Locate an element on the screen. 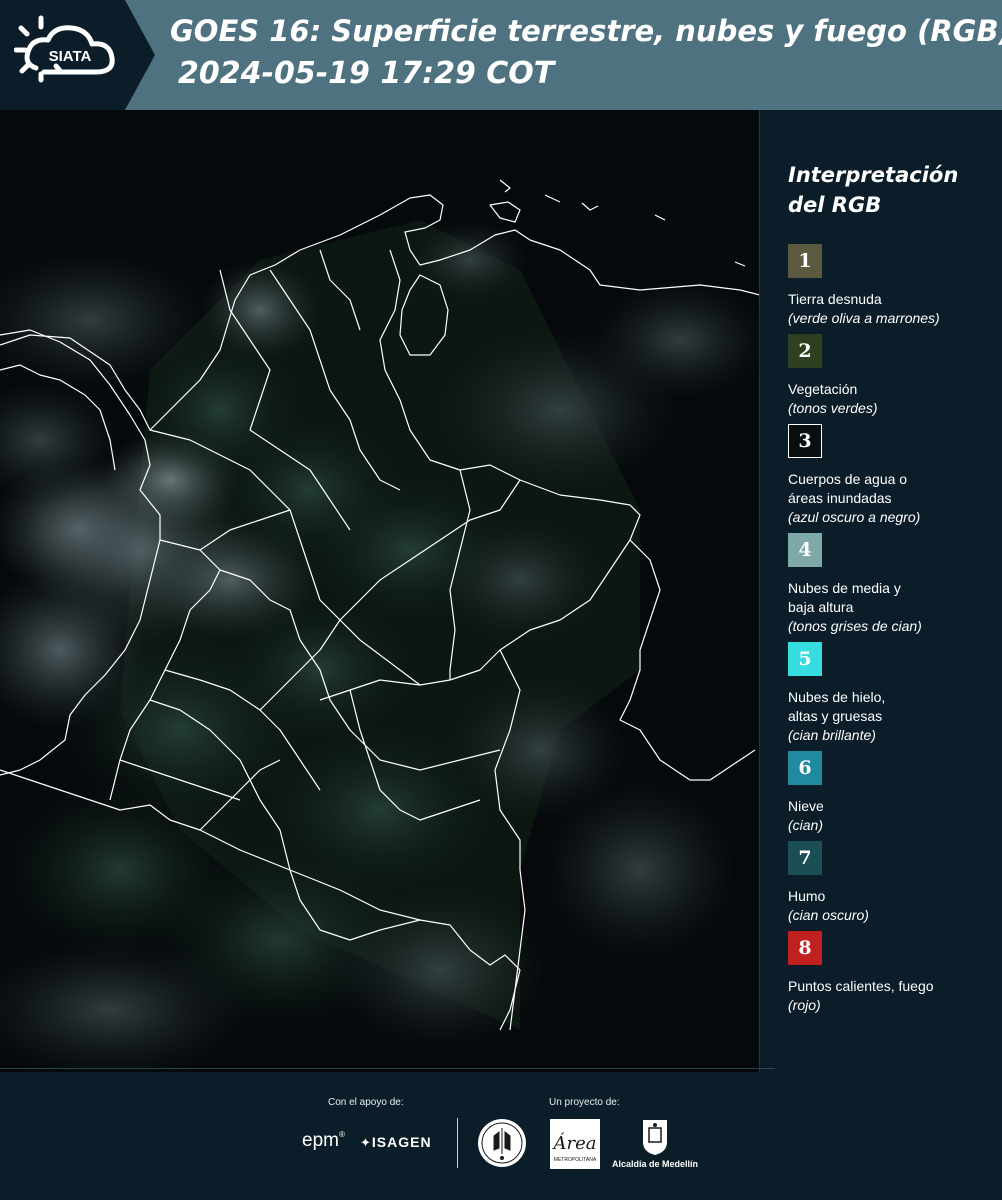 The width and height of the screenshot is (1002, 1200). footer-divider is located at coordinates (457, 1143).